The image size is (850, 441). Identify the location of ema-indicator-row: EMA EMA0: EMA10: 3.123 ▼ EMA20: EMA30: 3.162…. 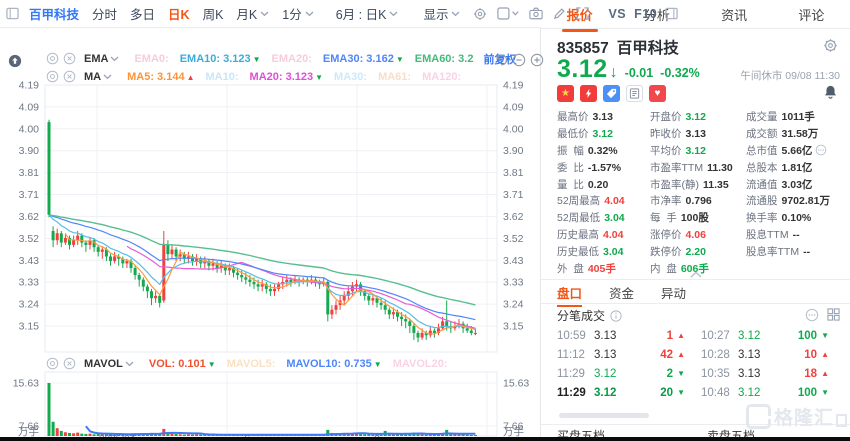
(281, 58).